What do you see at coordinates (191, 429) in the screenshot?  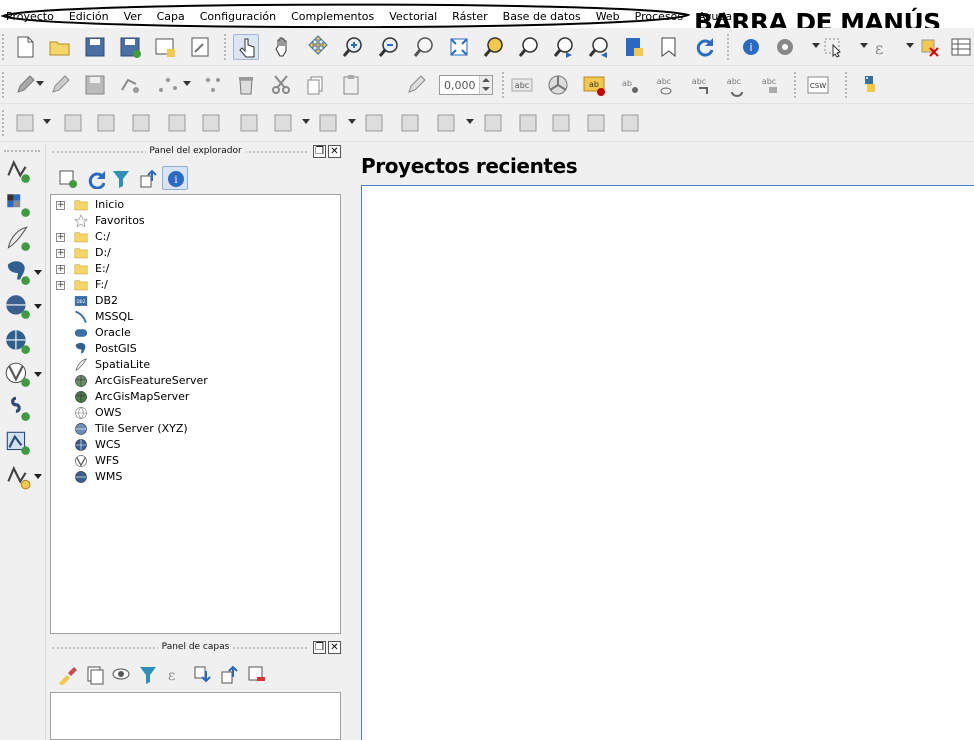 I see `tree-item: Tile Server (XYZ)` at bounding box center [191, 429].